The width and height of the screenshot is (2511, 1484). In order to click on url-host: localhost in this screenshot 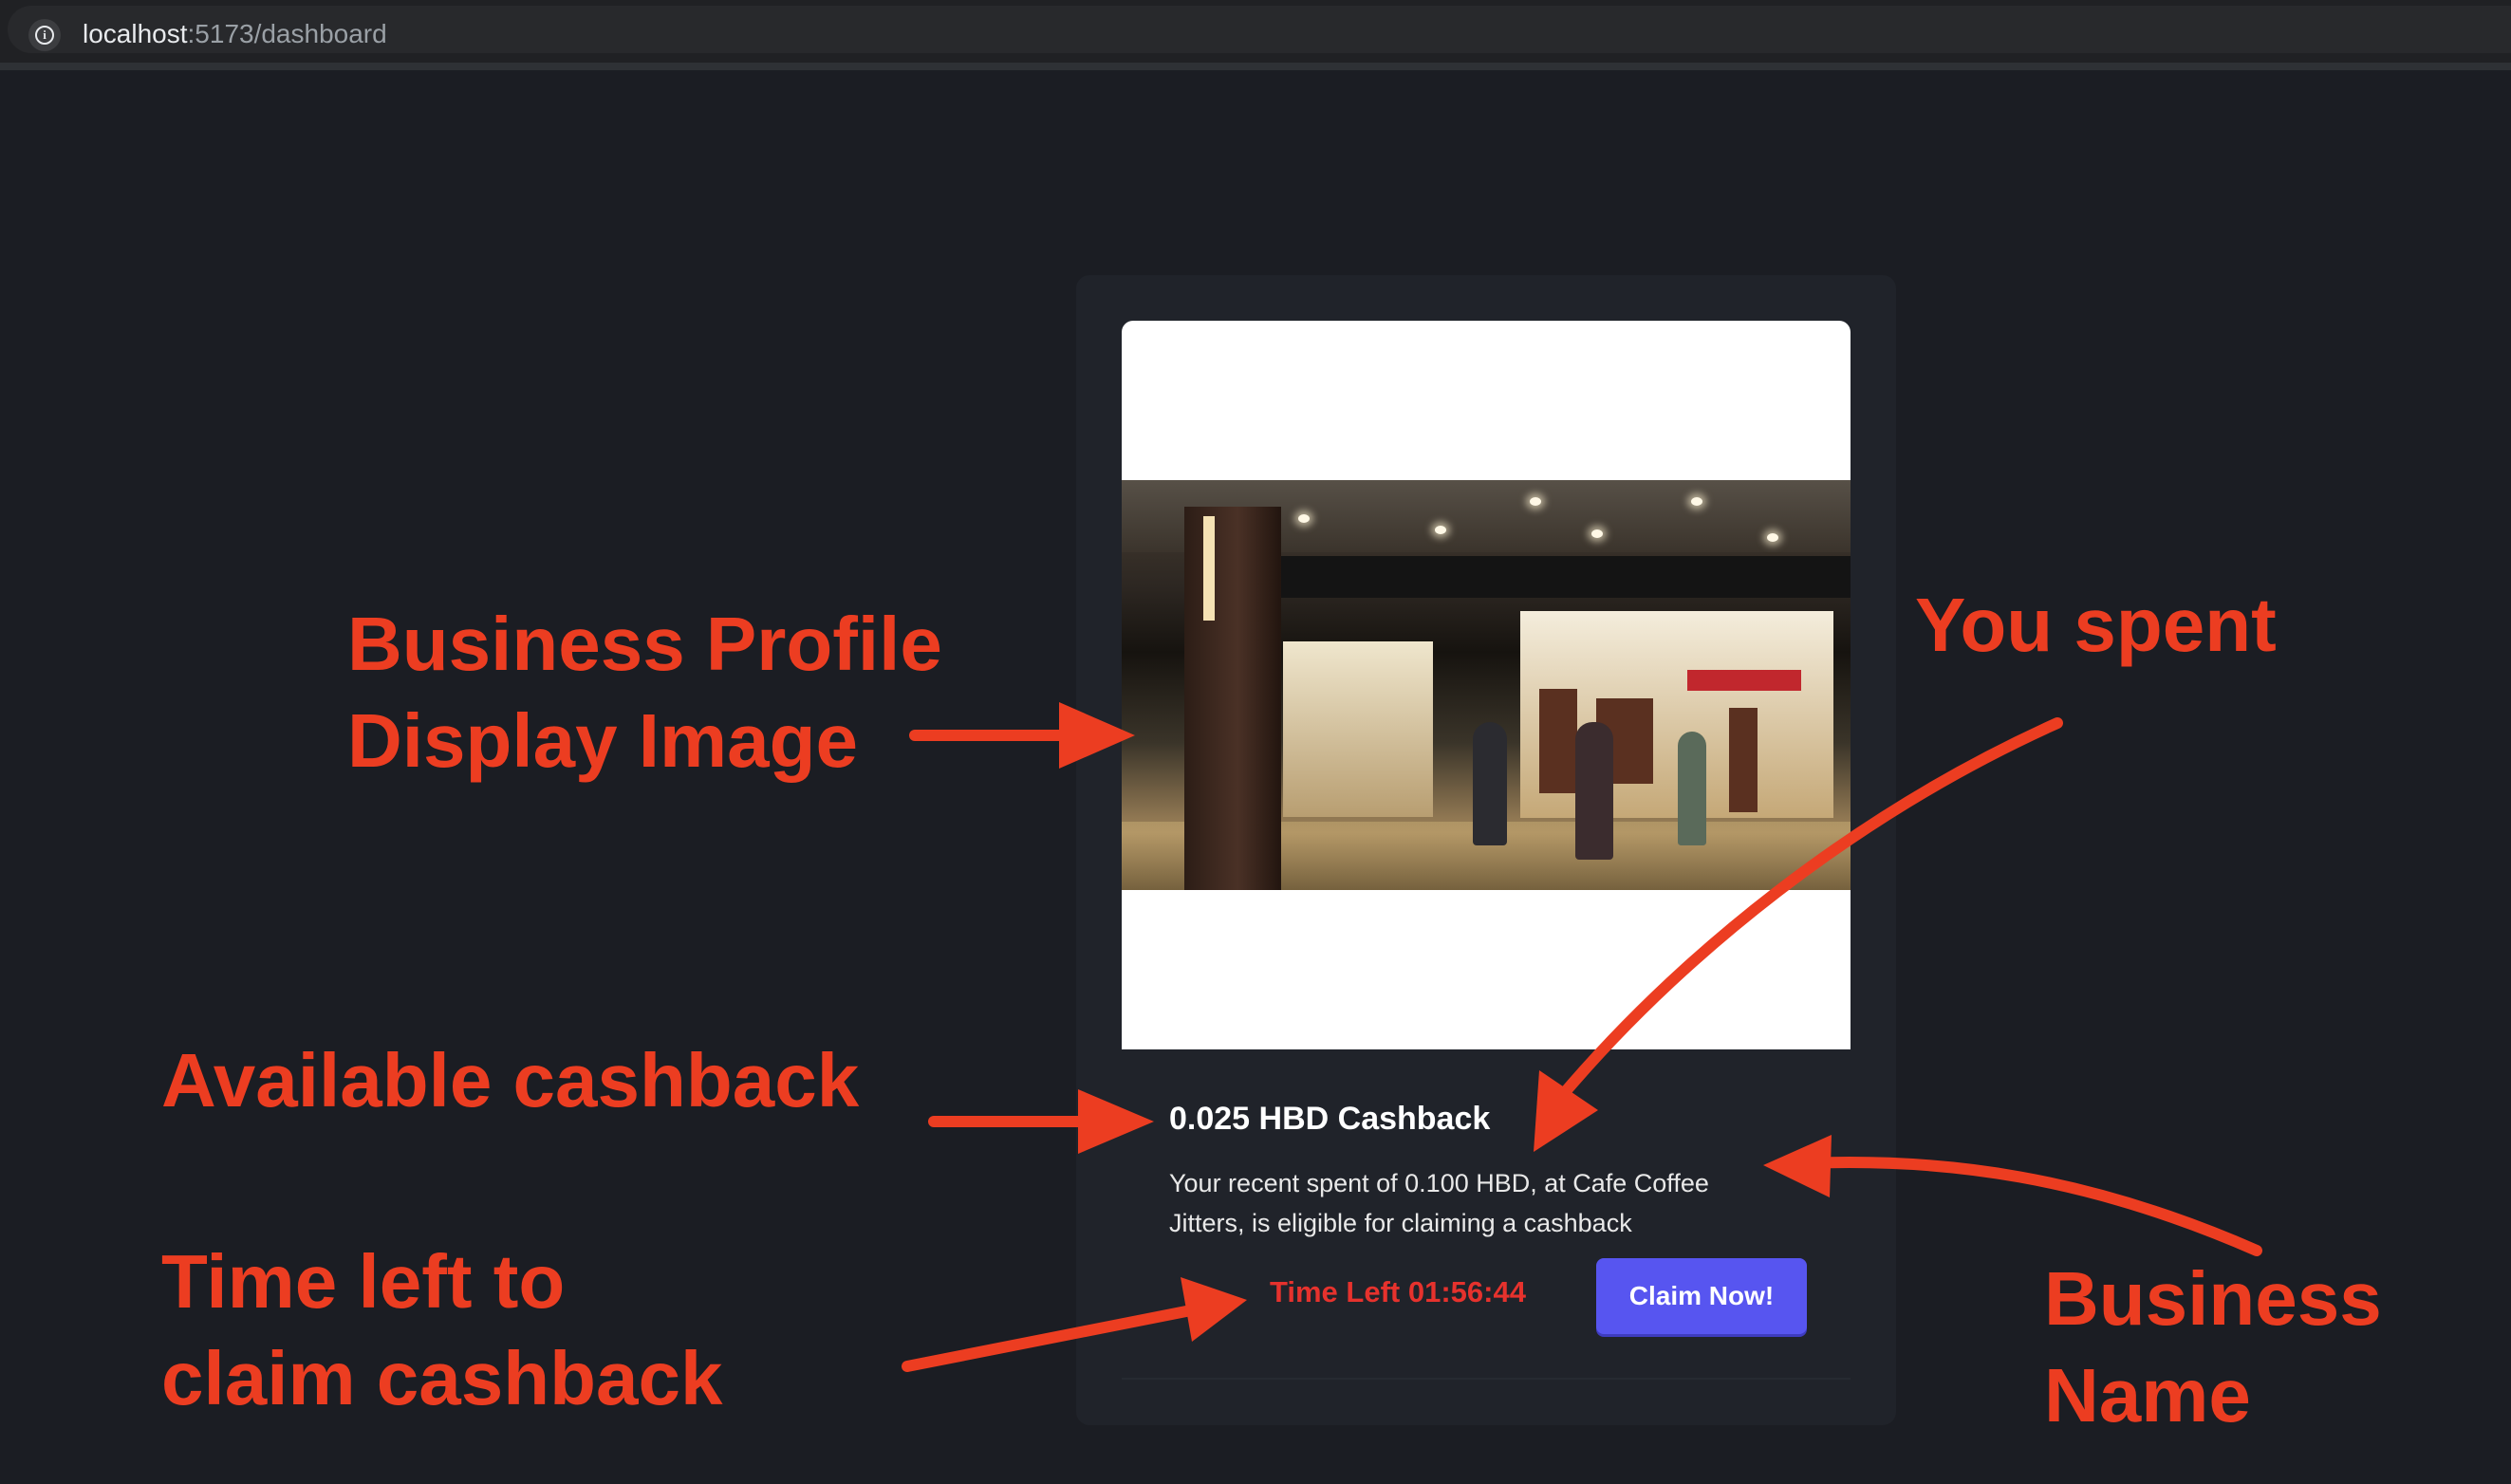, I will do `click(135, 33)`.